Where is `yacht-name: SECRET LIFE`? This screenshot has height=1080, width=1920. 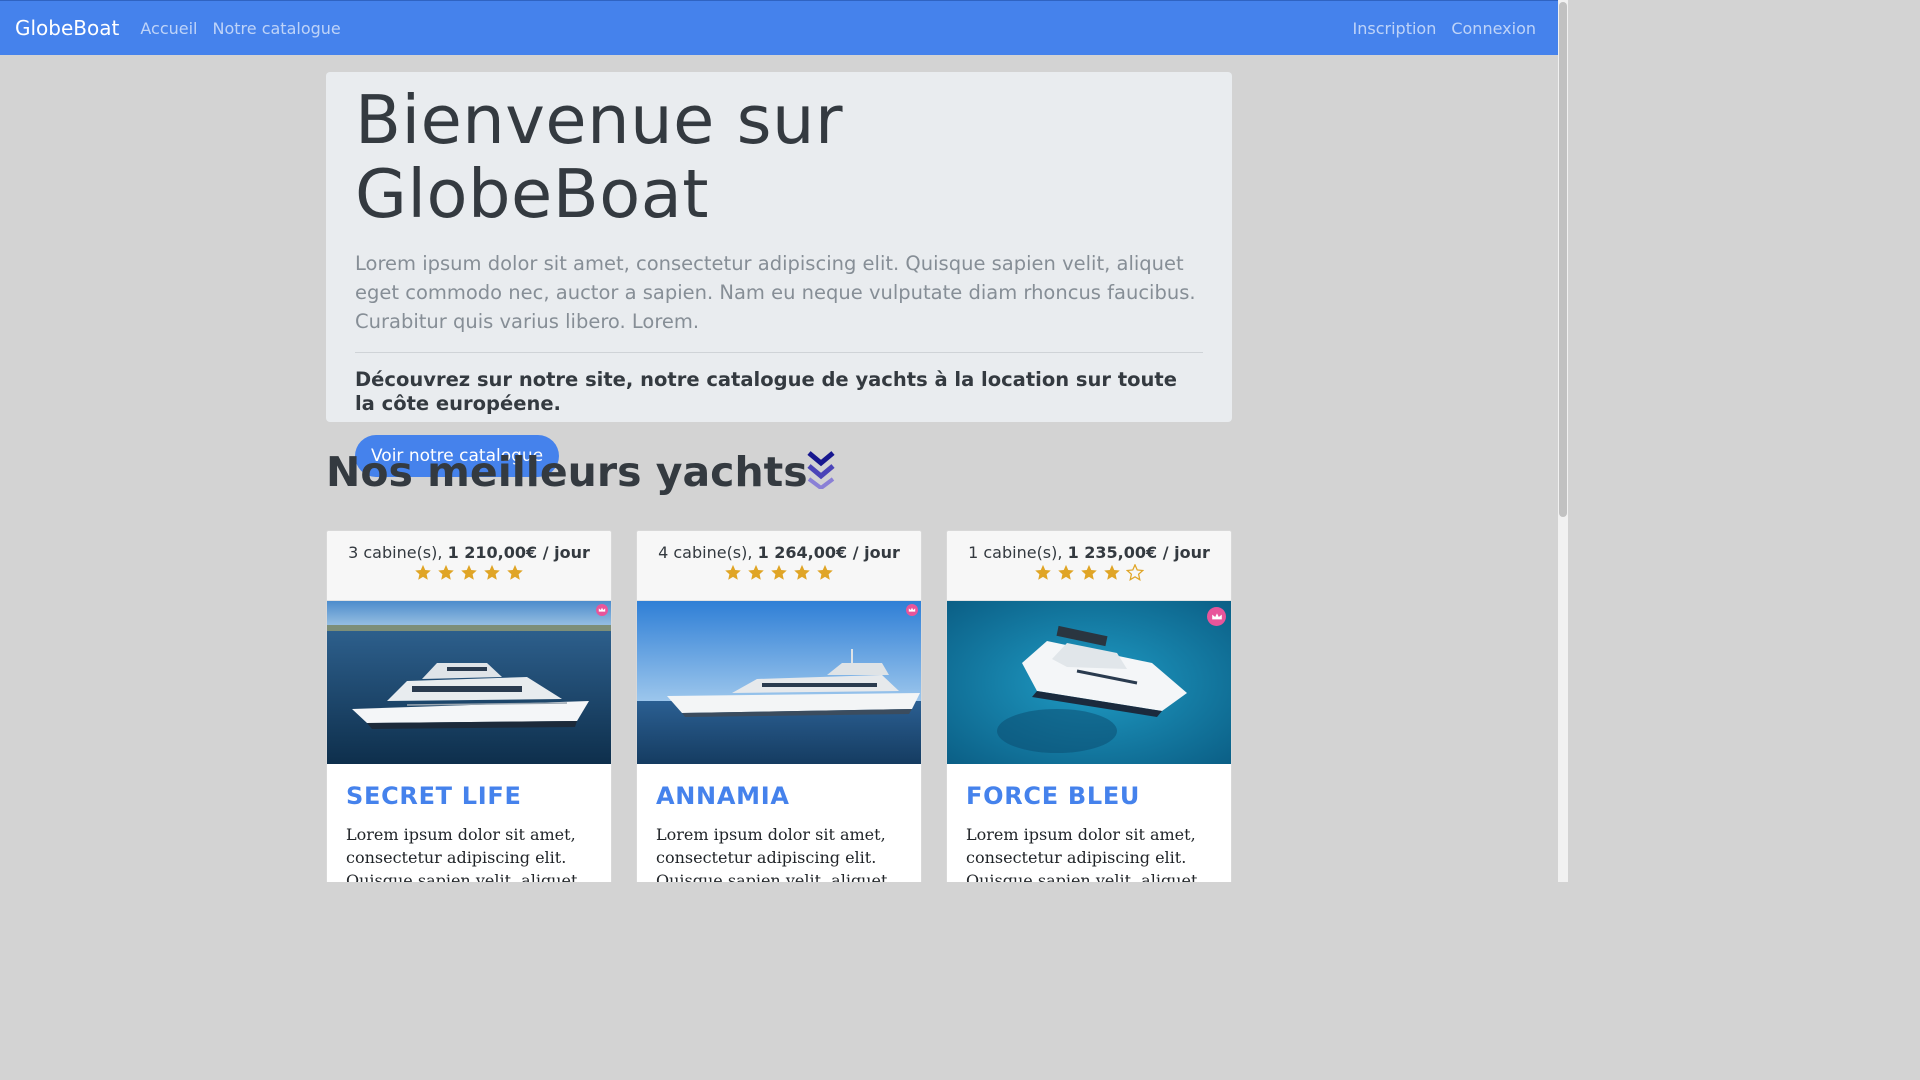 yacht-name: SECRET LIFE is located at coordinates (469, 796).